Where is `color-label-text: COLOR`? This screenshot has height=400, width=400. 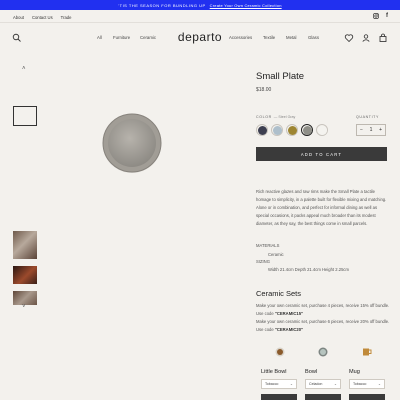
color-label-text: COLOR is located at coordinates (264, 117).